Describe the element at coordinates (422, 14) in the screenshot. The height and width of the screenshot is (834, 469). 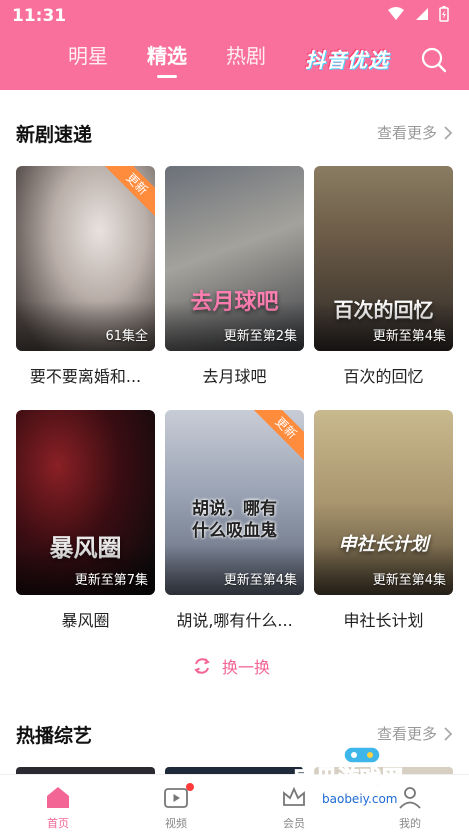
I see `signal-icon` at that location.